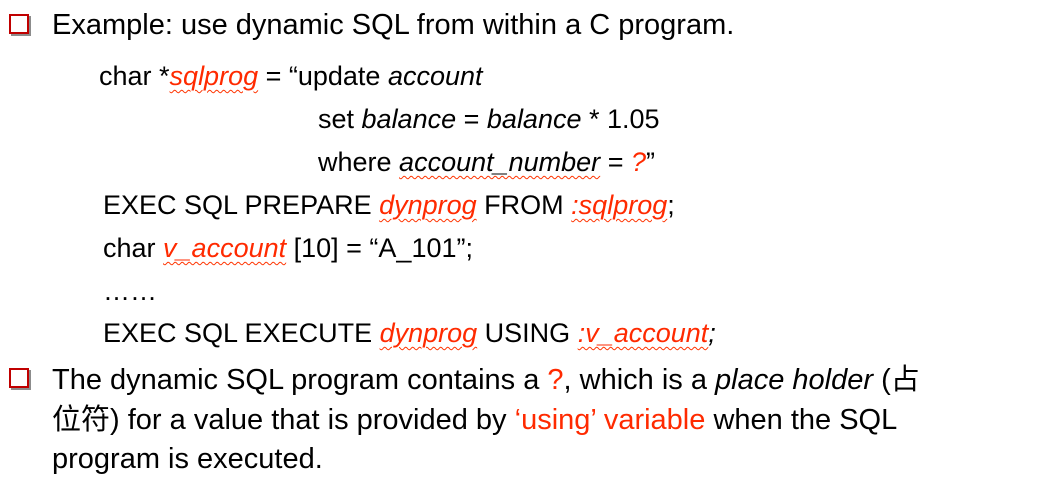  Describe the element at coordinates (428, 333) in the screenshot. I see `dynprog-stmt-exec: dynprog` at that location.